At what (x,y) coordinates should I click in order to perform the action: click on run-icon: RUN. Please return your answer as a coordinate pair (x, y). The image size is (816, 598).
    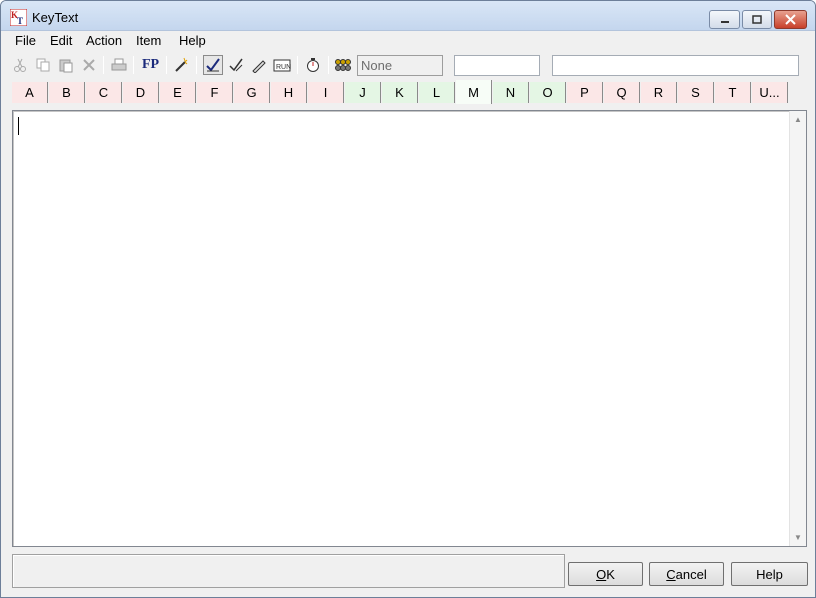
    Looking at the image, I should click on (282, 65).